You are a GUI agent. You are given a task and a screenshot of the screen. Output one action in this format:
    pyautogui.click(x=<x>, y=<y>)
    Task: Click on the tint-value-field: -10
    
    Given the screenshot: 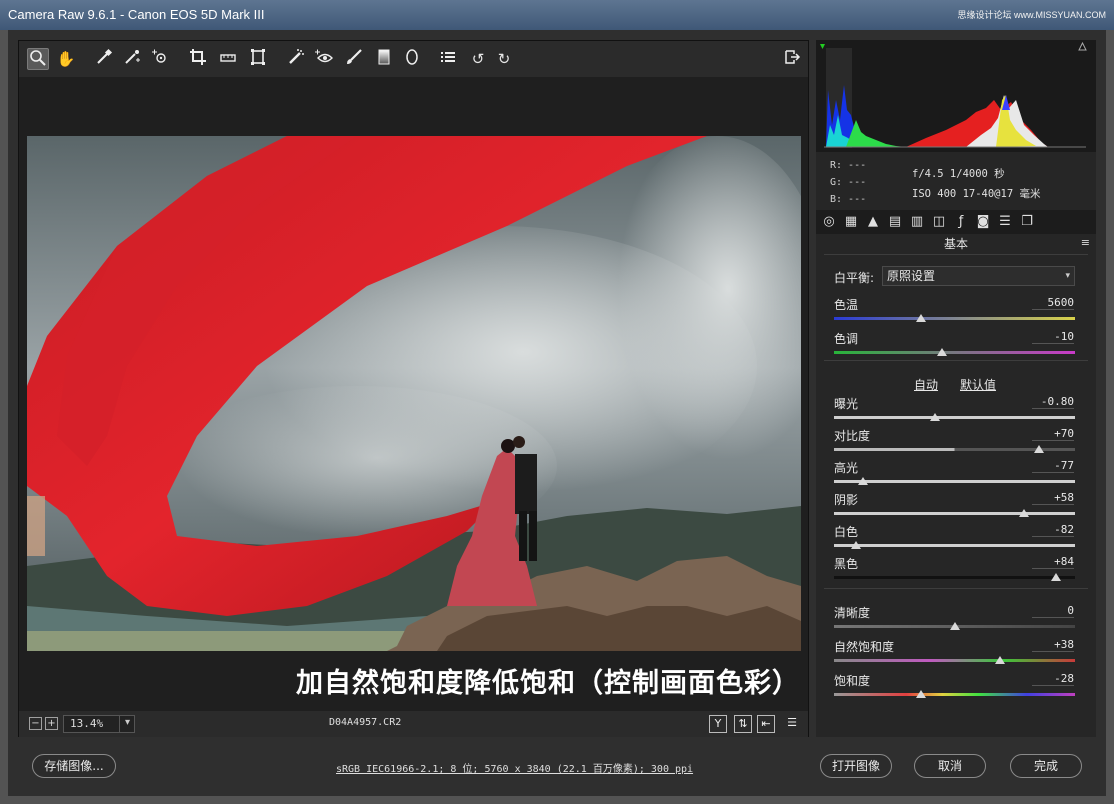 What is the action you would take?
    pyautogui.click(x=1053, y=337)
    